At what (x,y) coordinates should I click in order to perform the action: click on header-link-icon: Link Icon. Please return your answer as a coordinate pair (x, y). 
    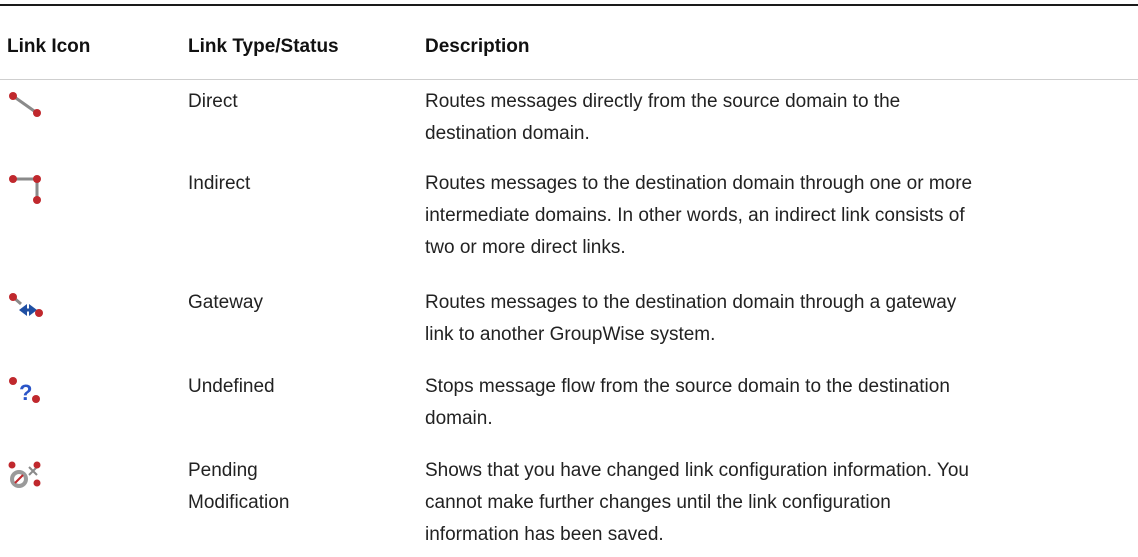
    Looking at the image, I should click on (49, 46).